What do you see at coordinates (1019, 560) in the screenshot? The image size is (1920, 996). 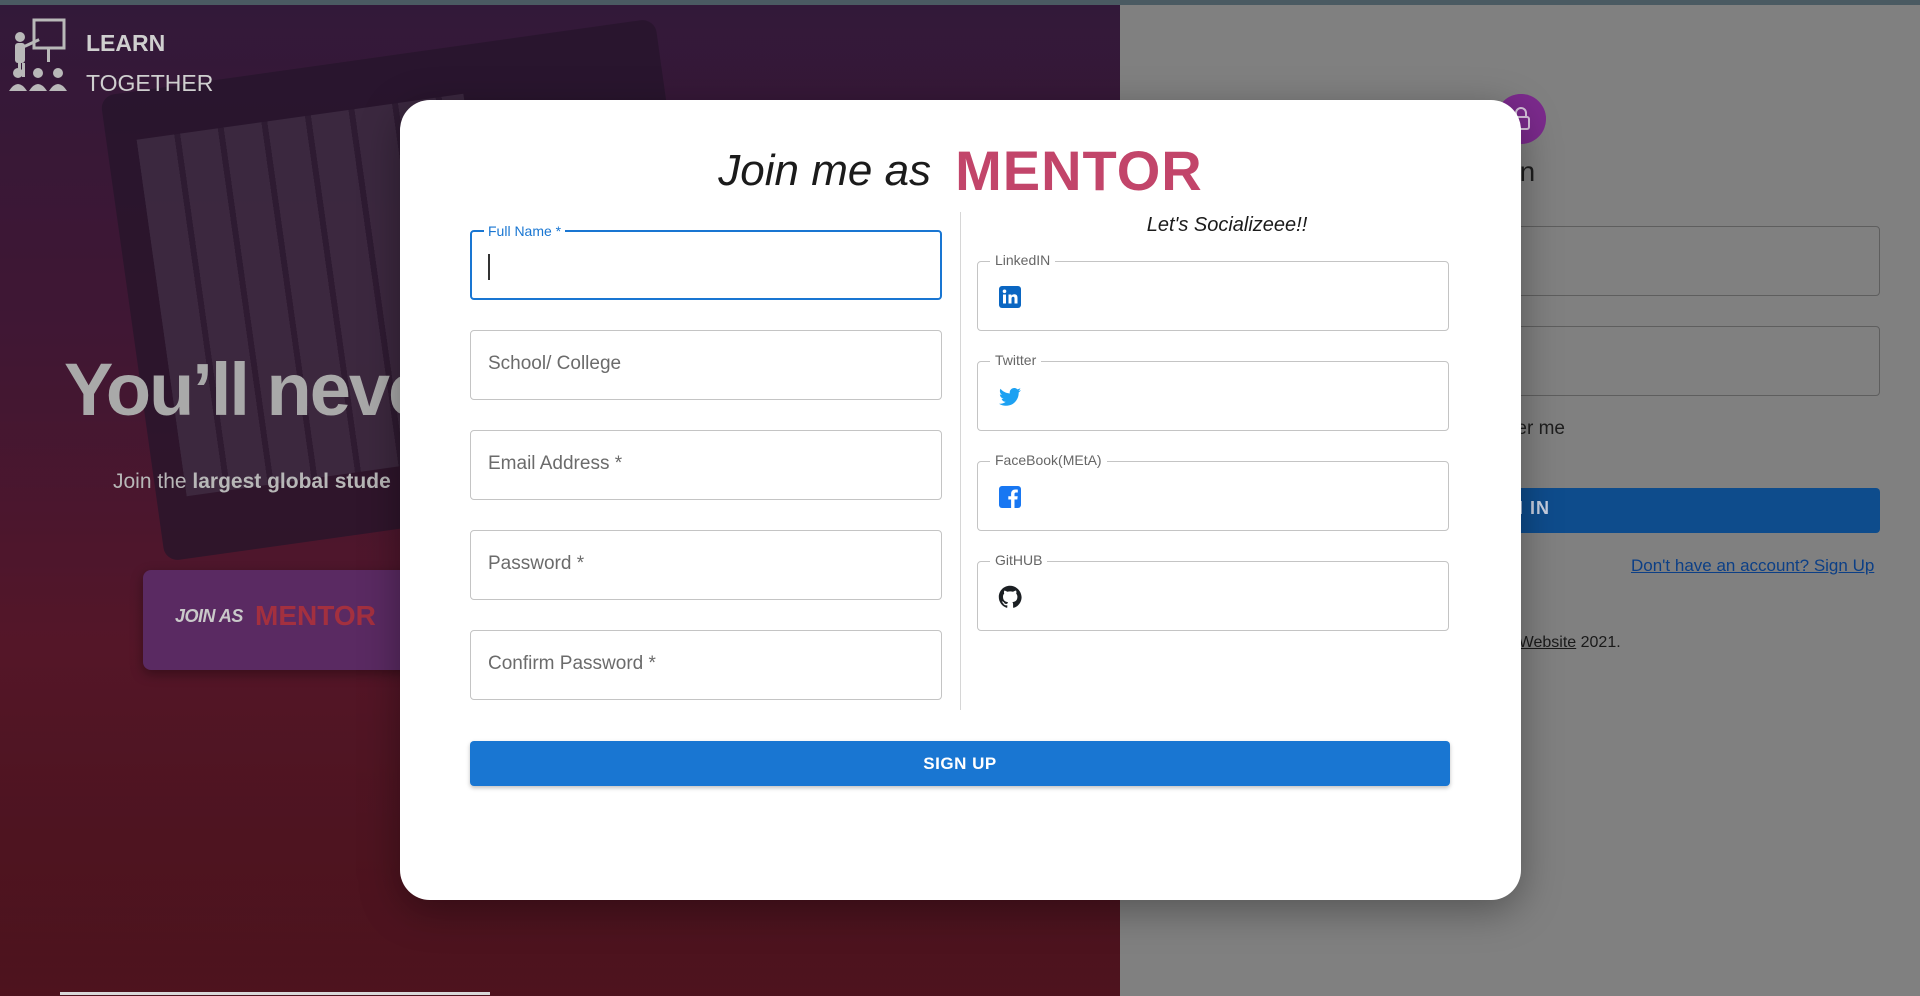 I see `github-label: GitHUB` at bounding box center [1019, 560].